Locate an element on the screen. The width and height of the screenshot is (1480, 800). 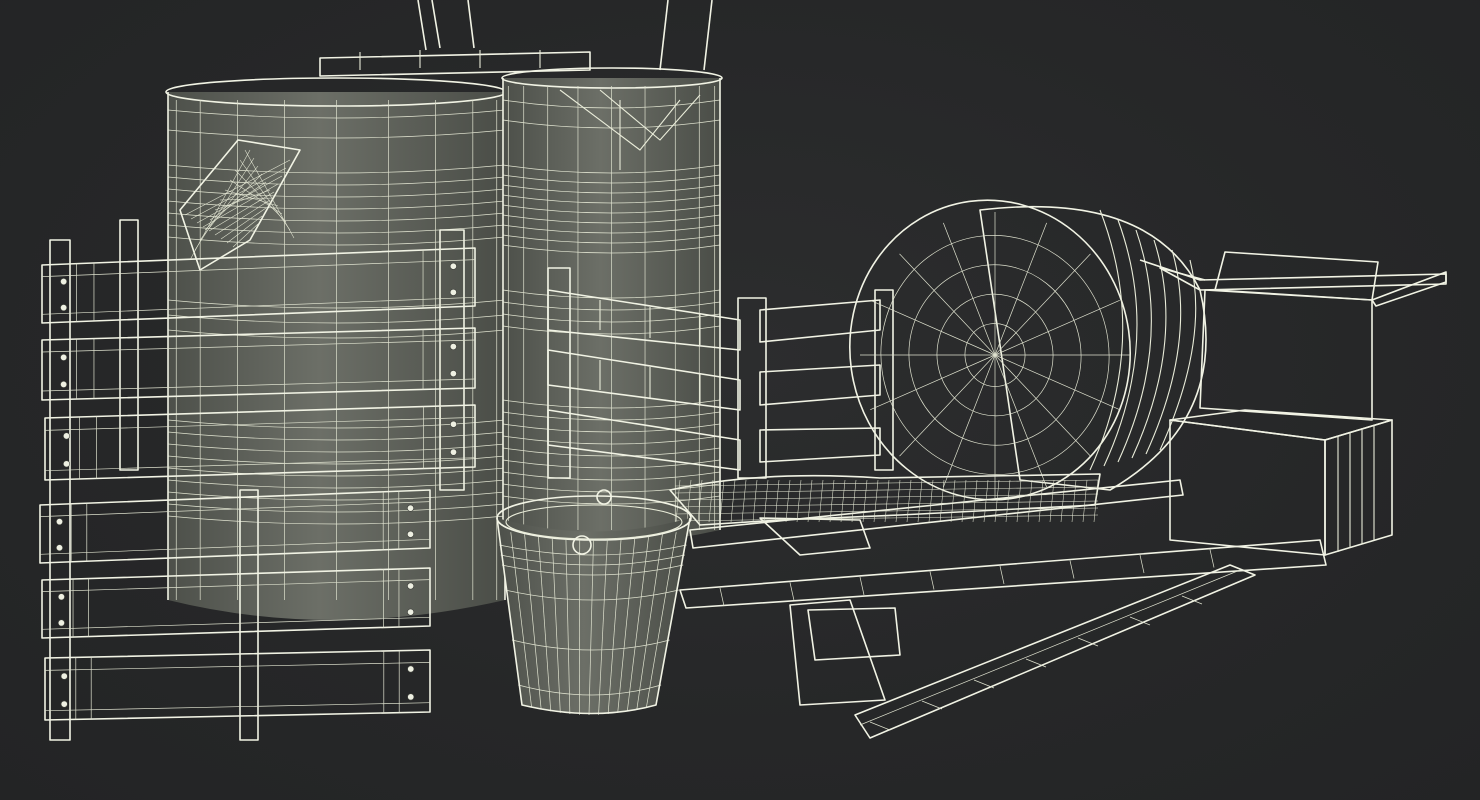
barrel-staves is located at coordinates (1143, 340).